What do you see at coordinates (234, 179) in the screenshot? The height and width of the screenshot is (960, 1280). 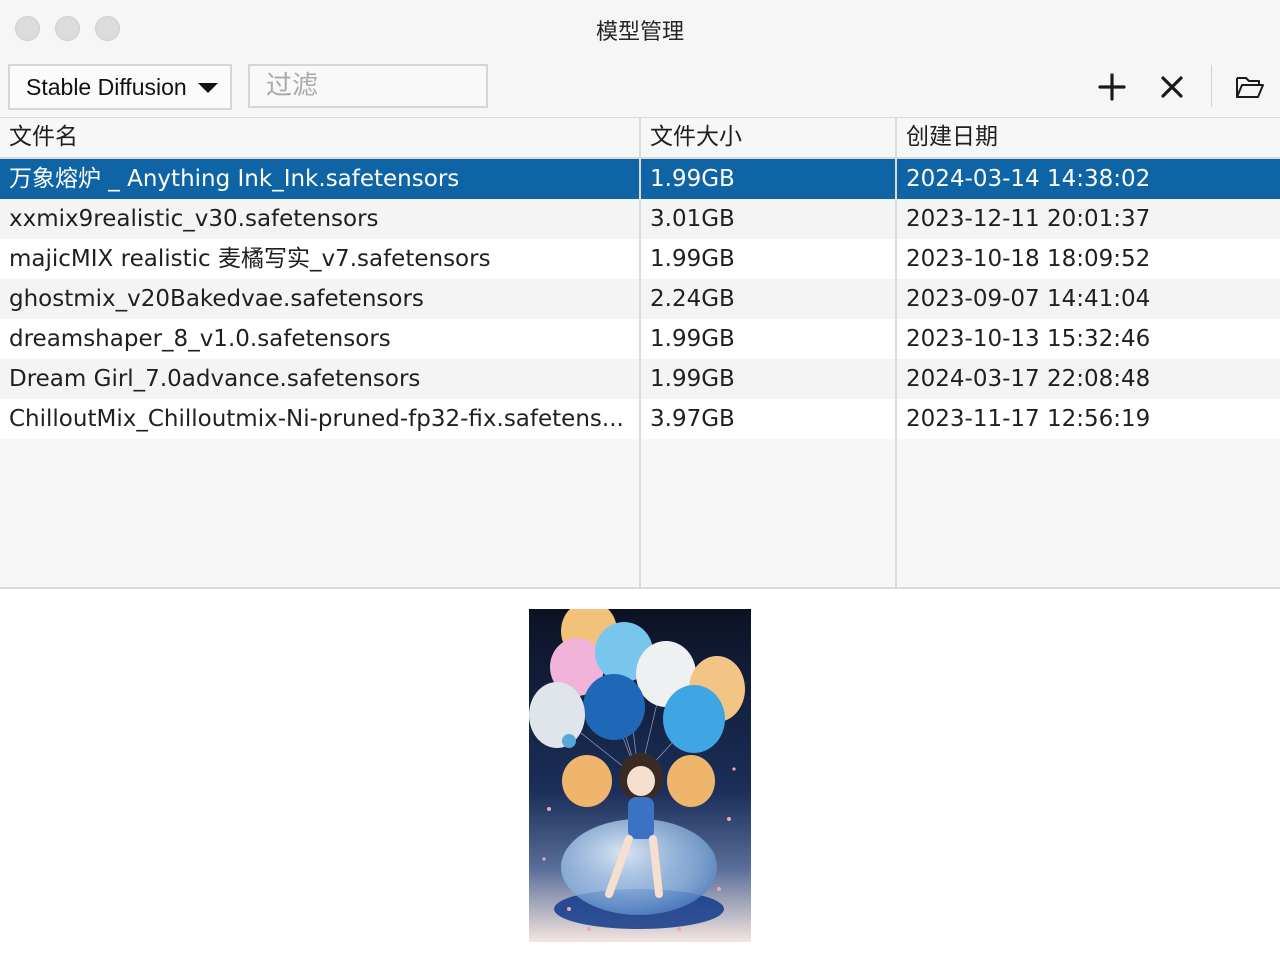 I see `cell-filename: 万象熔炉 _ Anything Ink_Ink.safetensors` at bounding box center [234, 179].